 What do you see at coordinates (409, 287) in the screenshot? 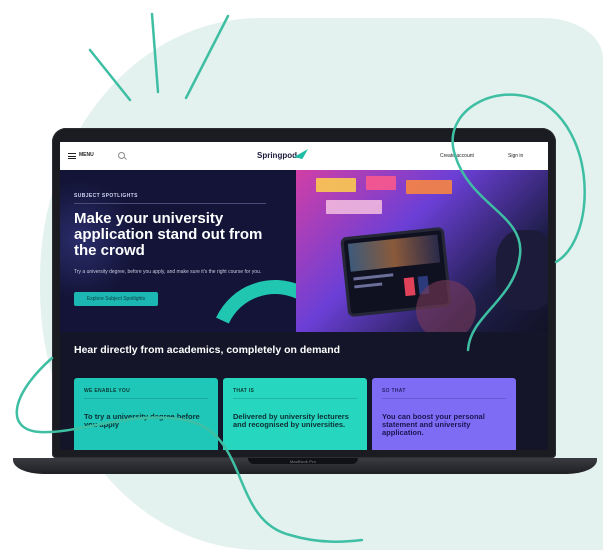
I see `tablet-card` at bounding box center [409, 287].